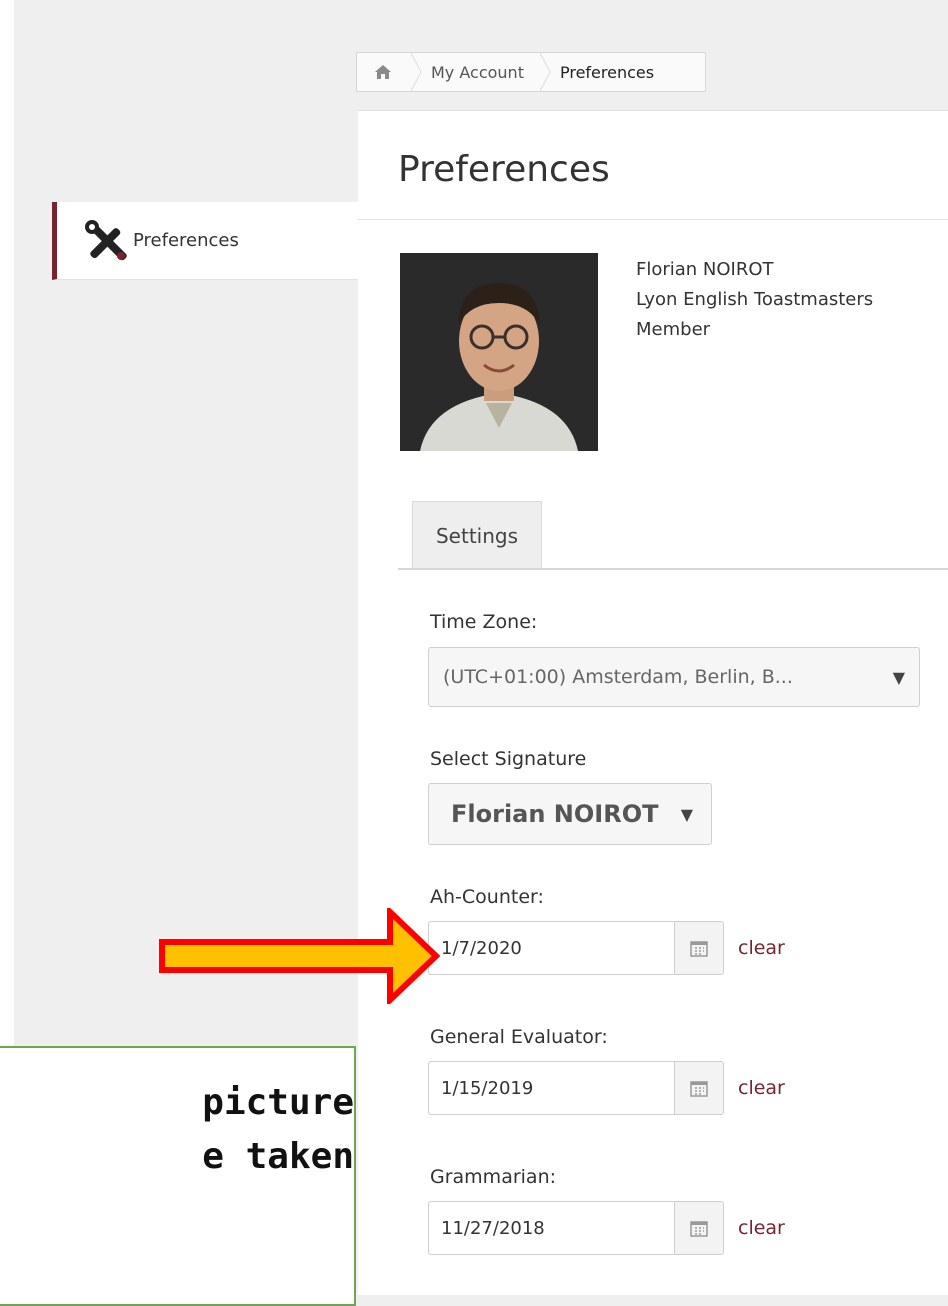 The image size is (948, 1306). What do you see at coordinates (705, 269) in the screenshot?
I see `profile-name: Florian NOIROT` at bounding box center [705, 269].